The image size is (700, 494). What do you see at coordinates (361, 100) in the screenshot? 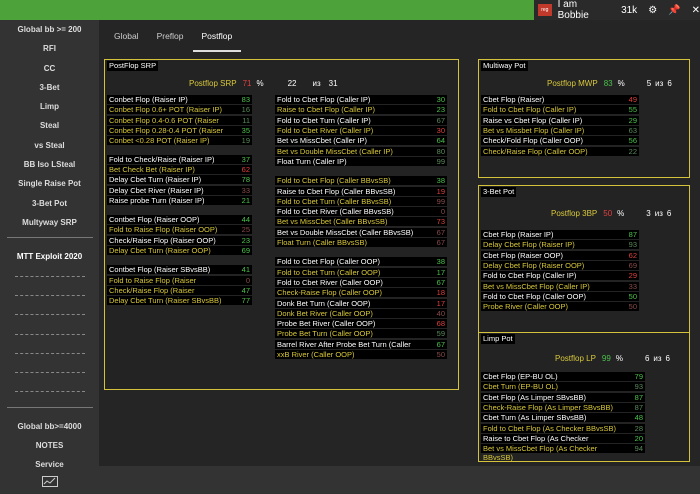
I see `stat-row: Fold to Cbet Flop (Caller IP) 30` at bounding box center [361, 100].